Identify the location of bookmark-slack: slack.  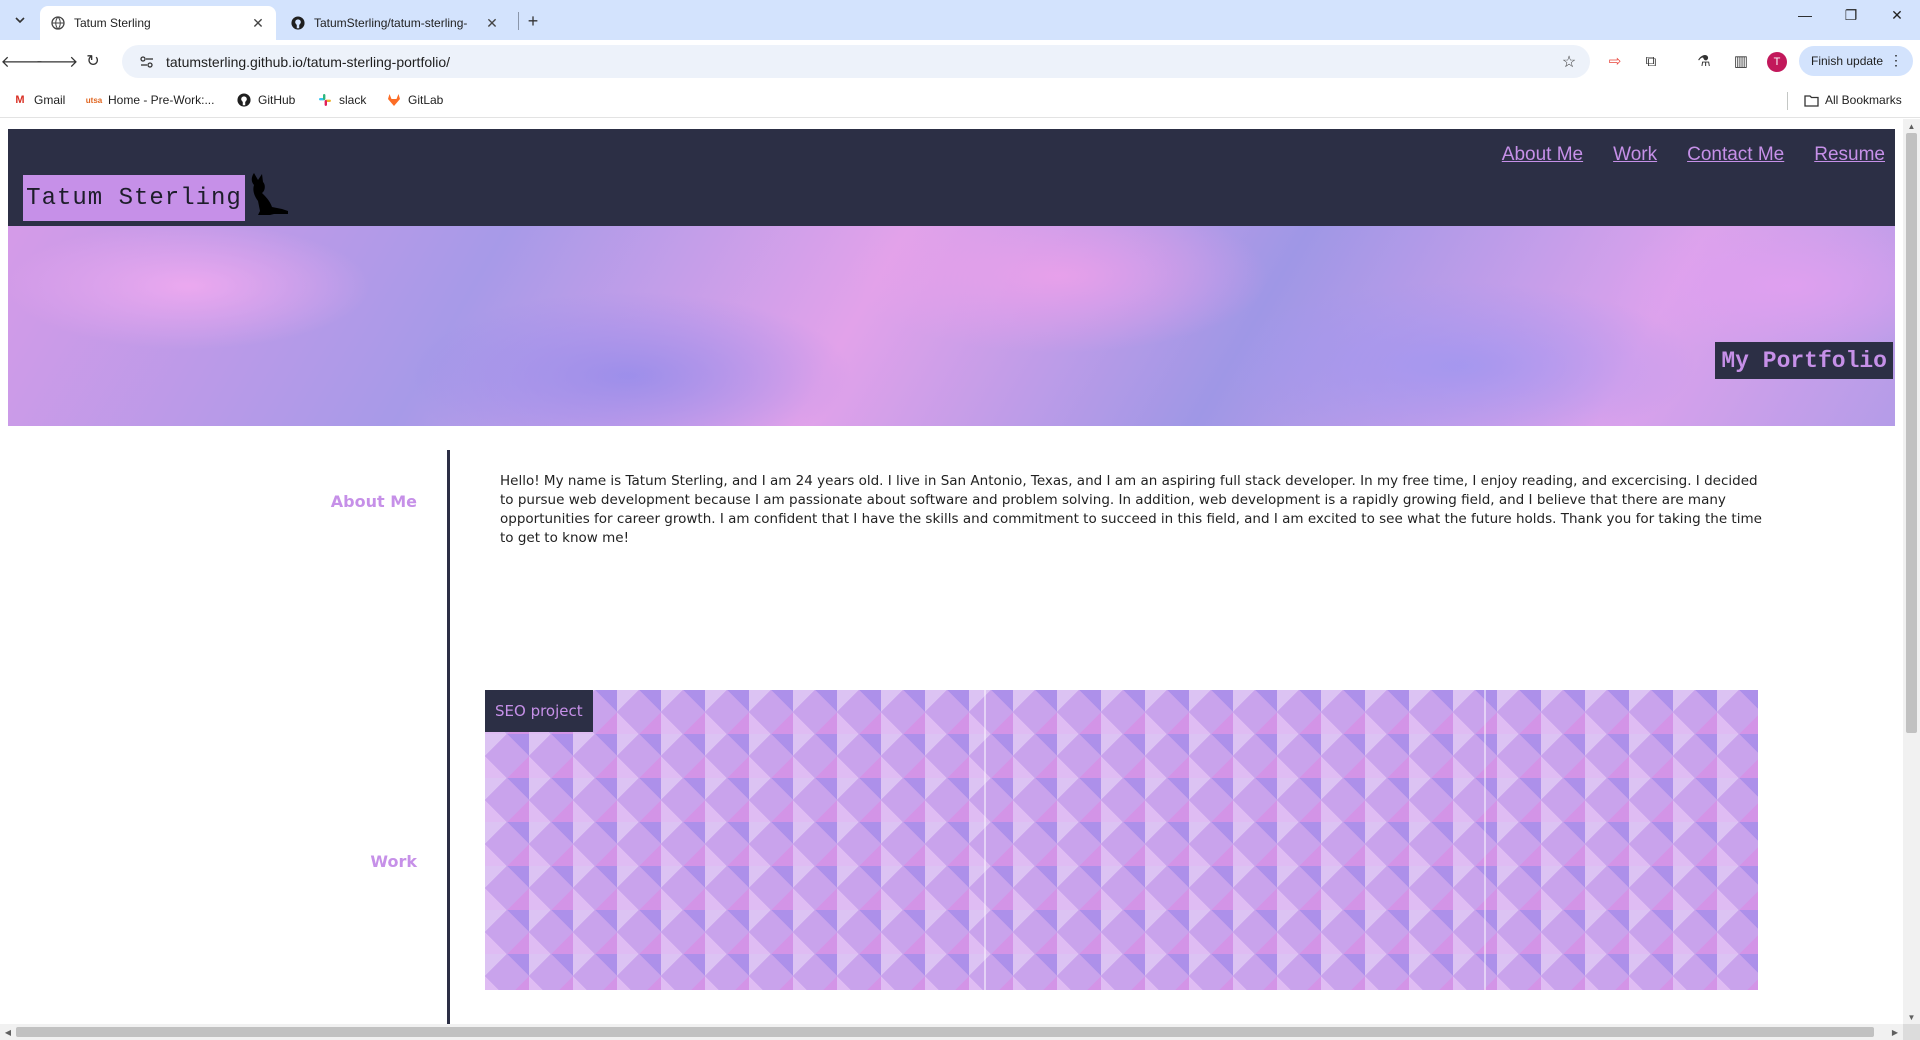
(341, 100).